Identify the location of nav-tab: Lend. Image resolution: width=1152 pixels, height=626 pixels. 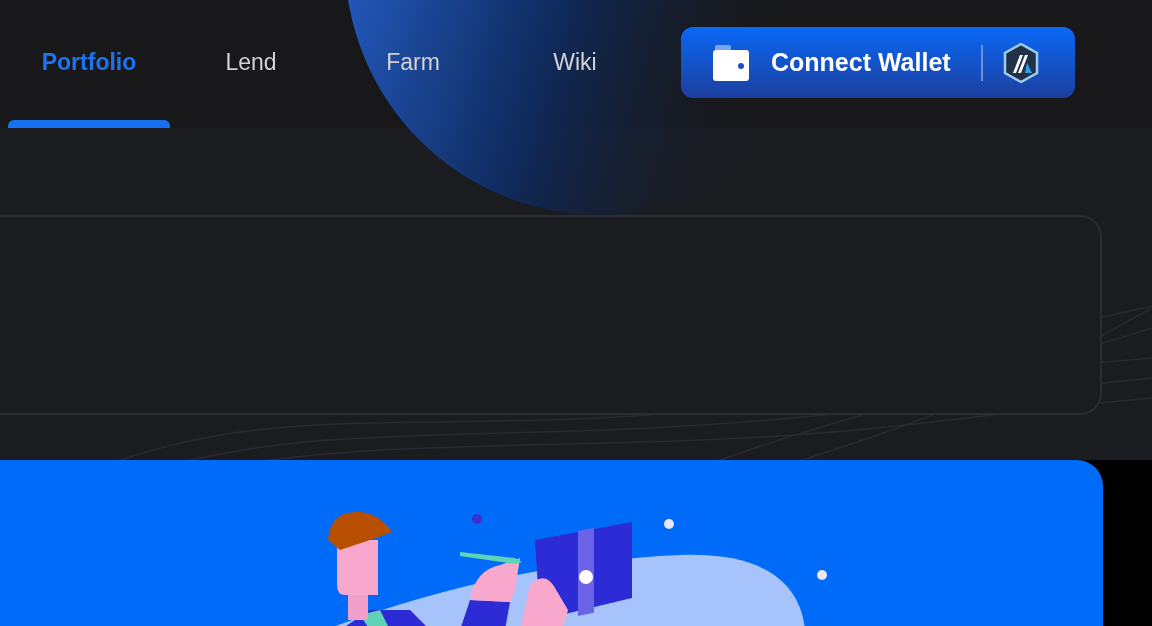
(251, 64).